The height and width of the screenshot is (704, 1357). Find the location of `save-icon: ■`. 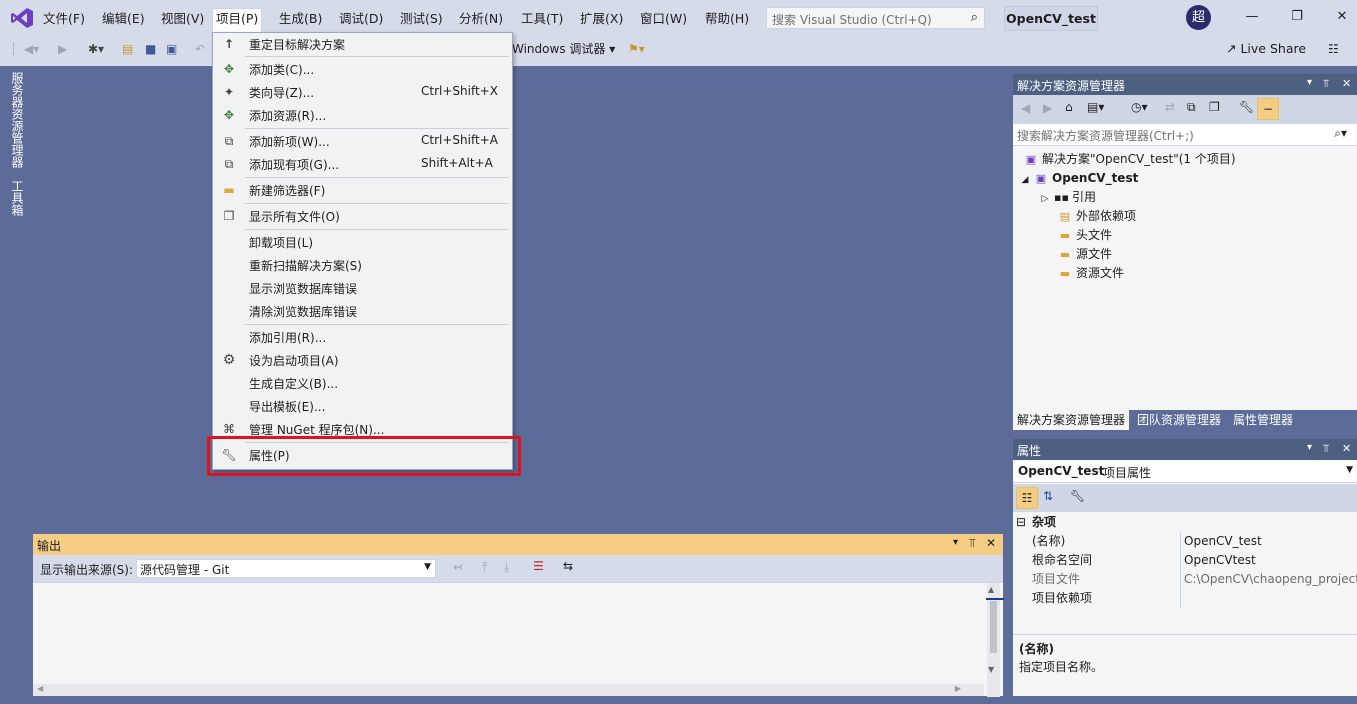

save-icon: ■ is located at coordinates (150, 49).